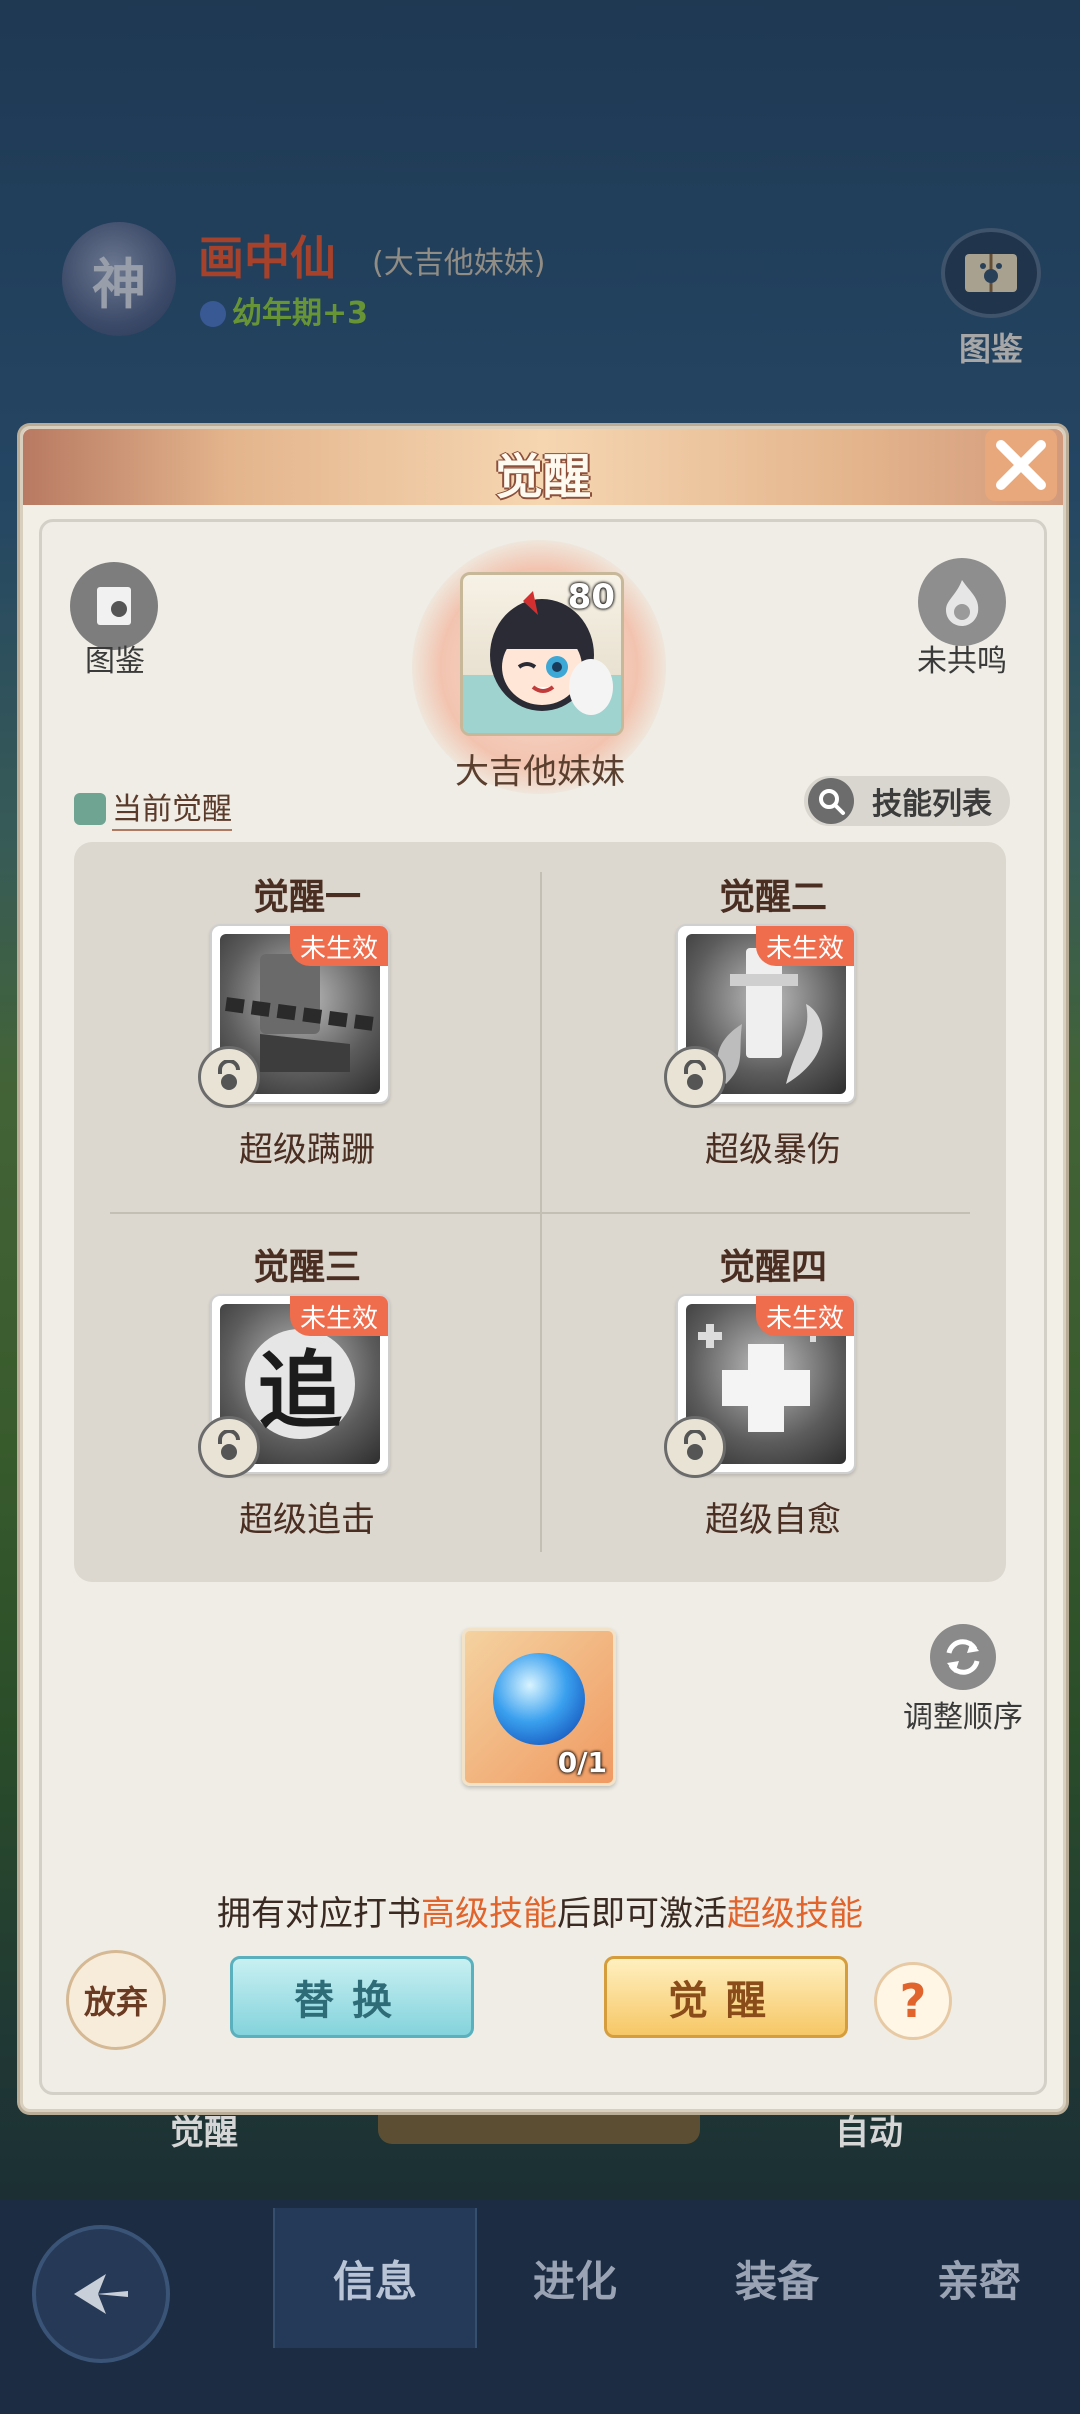 The width and height of the screenshot is (1080, 2414). I want to click on slot-title: 觉醒二, so click(772, 897).